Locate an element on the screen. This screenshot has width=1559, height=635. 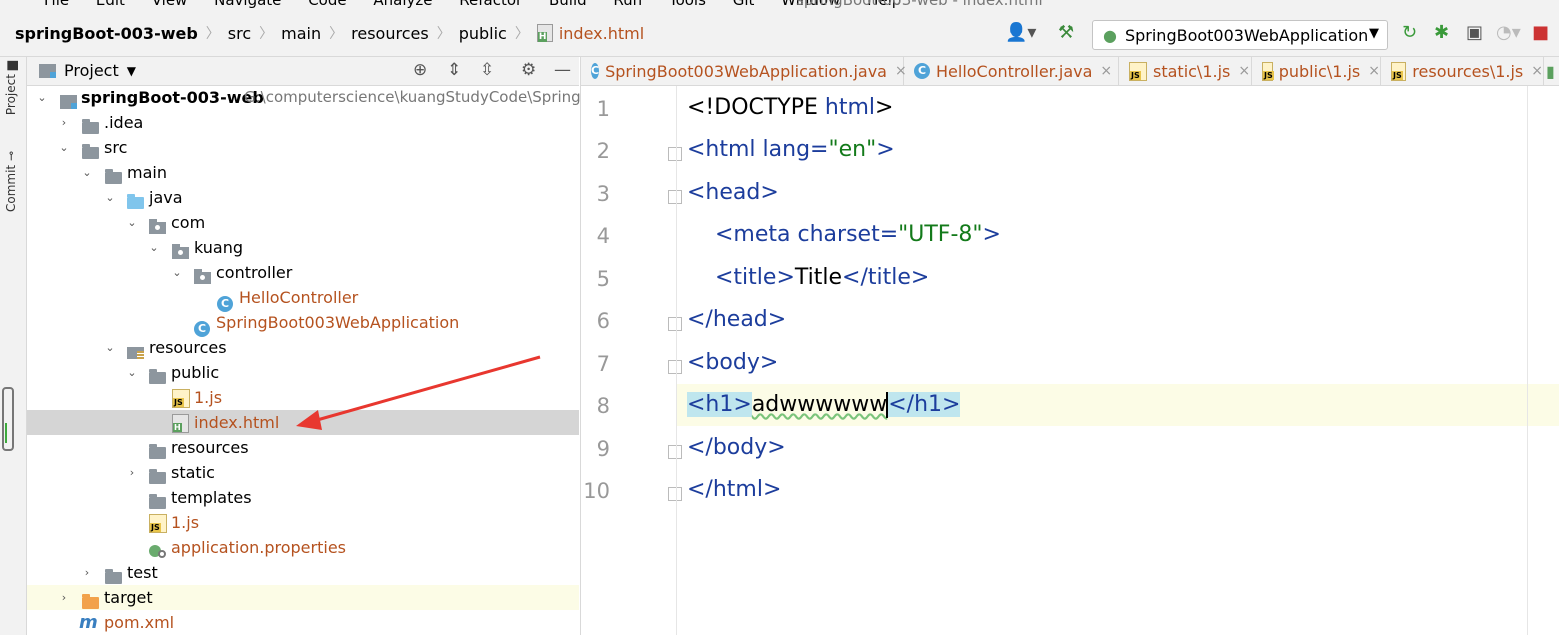
menu-view: View is located at coordinates (170, 4).